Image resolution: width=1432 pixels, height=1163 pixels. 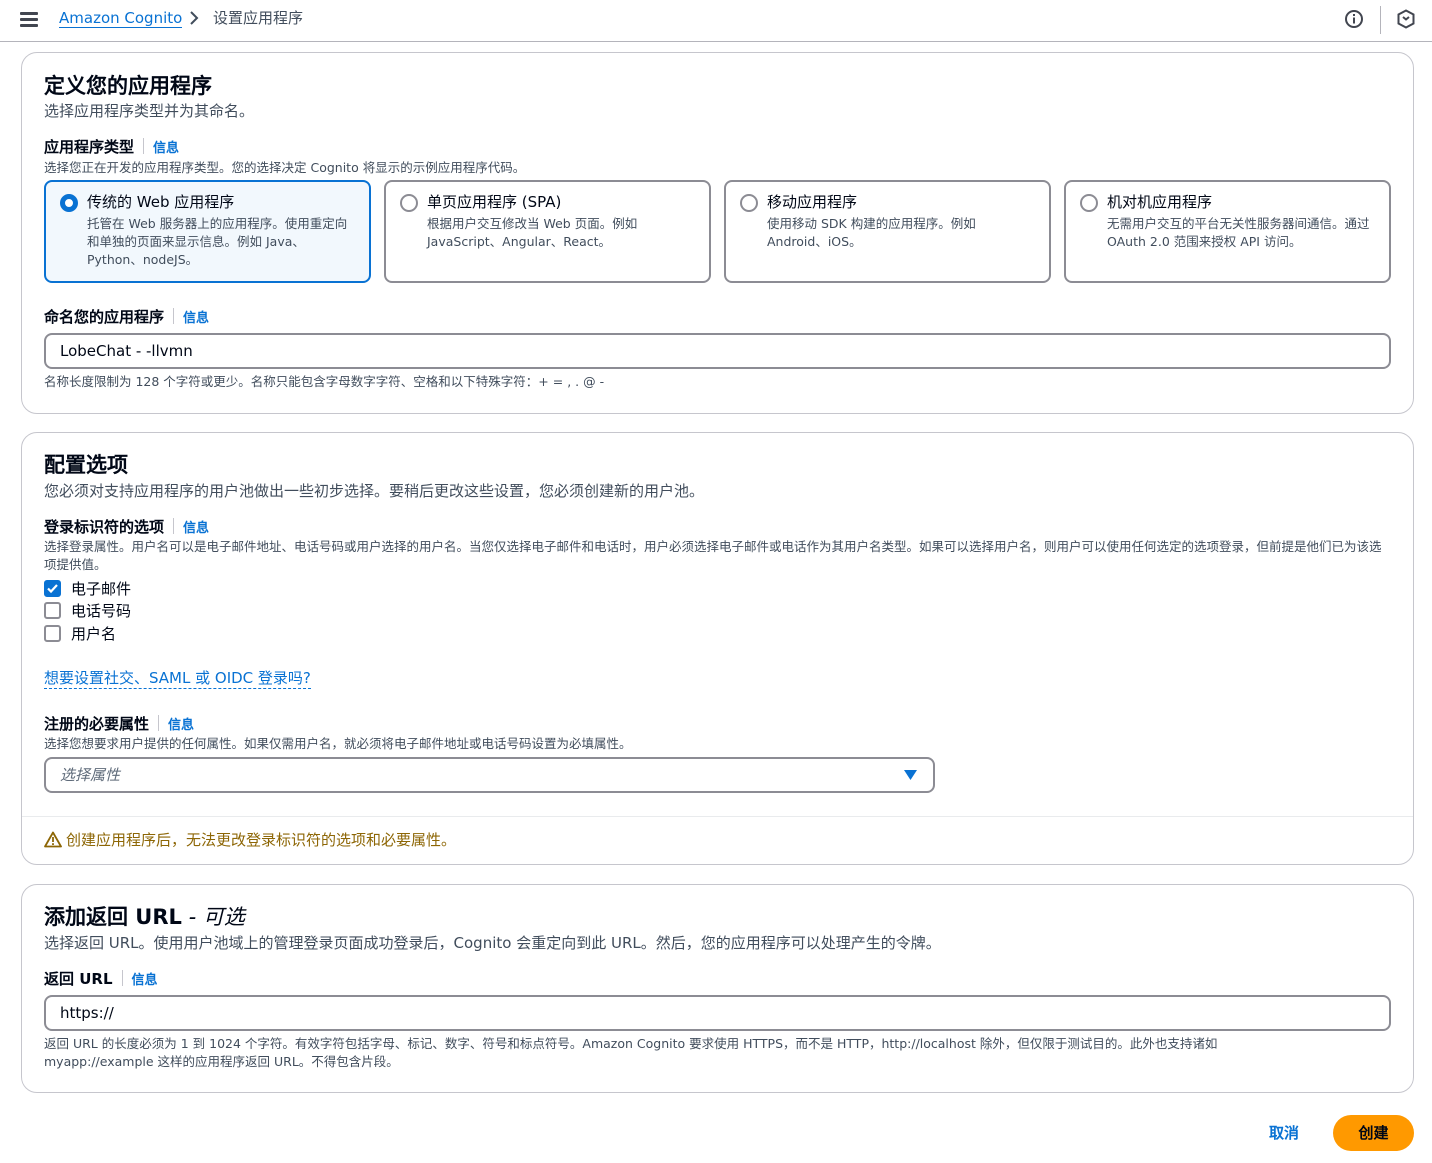 I want to click on required-attrs-info-link: 信息, so click(x=181, y=725).